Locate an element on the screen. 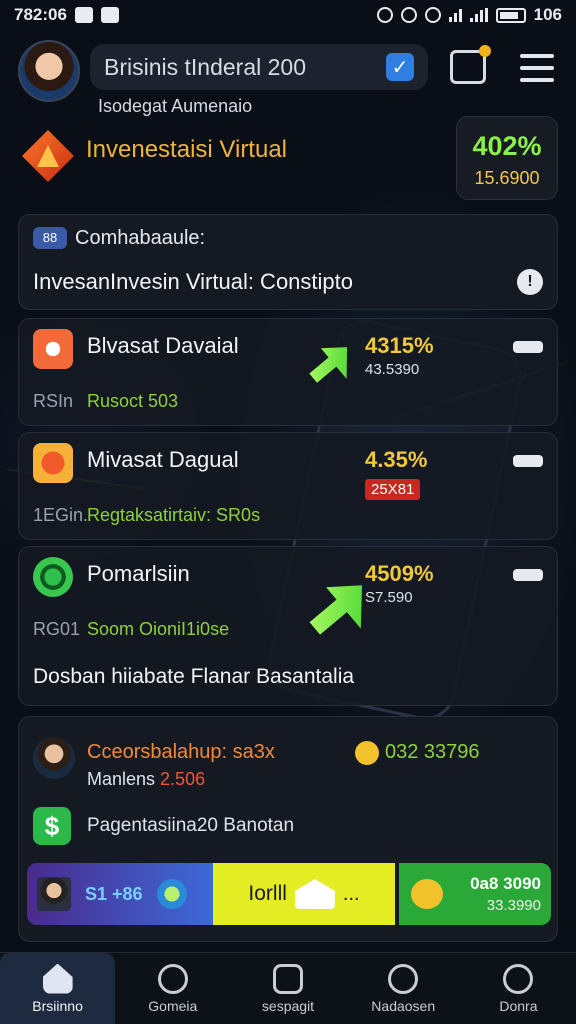 The height and width of the screenshot is (1024, 576). app-notification-icon is located at coordinates (109, 15).